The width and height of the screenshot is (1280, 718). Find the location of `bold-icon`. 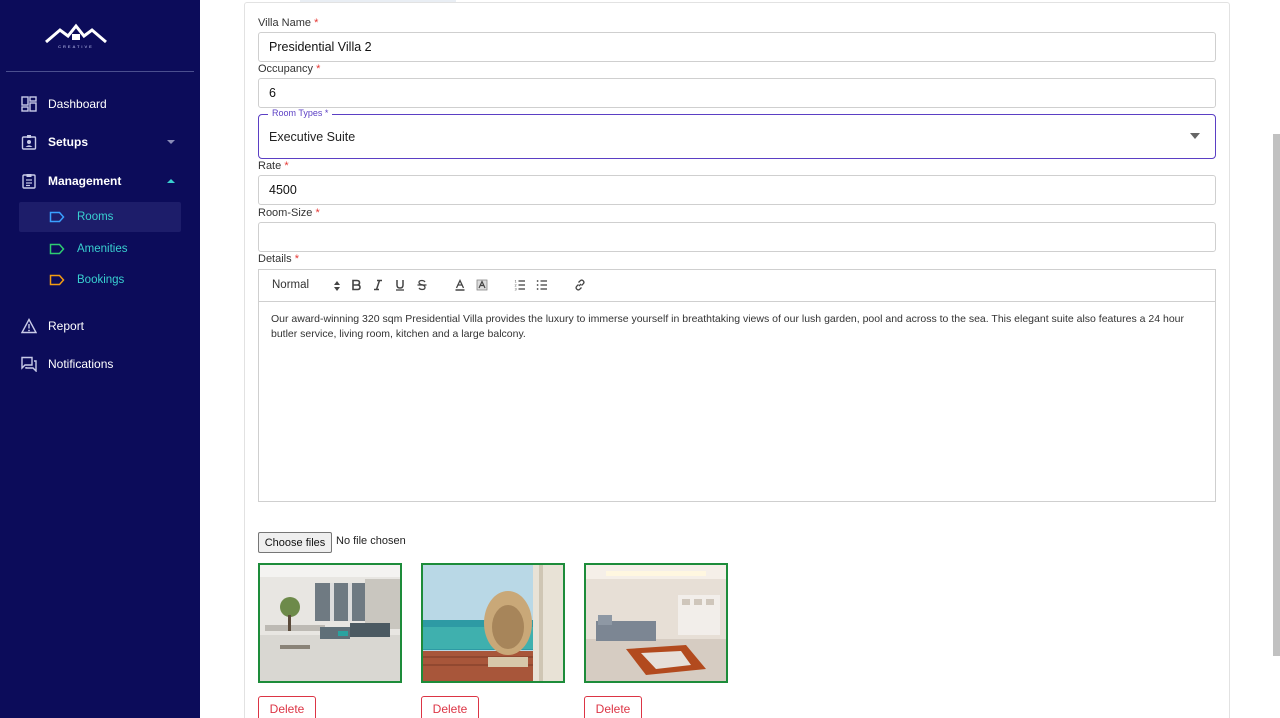

bold-icon is located at coordinates (356, 285).